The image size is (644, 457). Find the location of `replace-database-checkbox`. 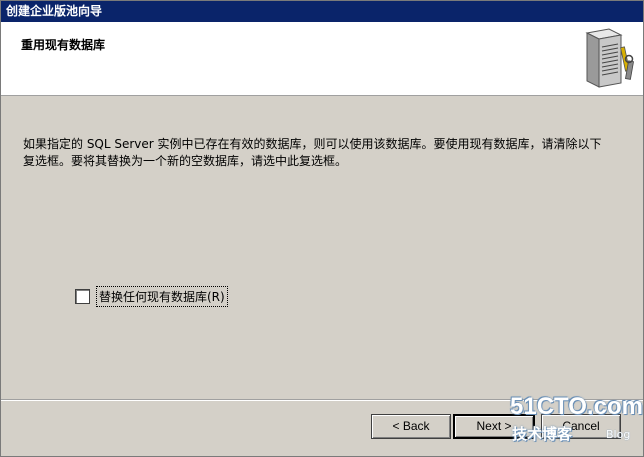

replace-database-checkbox is located at coordinates (82, 296).